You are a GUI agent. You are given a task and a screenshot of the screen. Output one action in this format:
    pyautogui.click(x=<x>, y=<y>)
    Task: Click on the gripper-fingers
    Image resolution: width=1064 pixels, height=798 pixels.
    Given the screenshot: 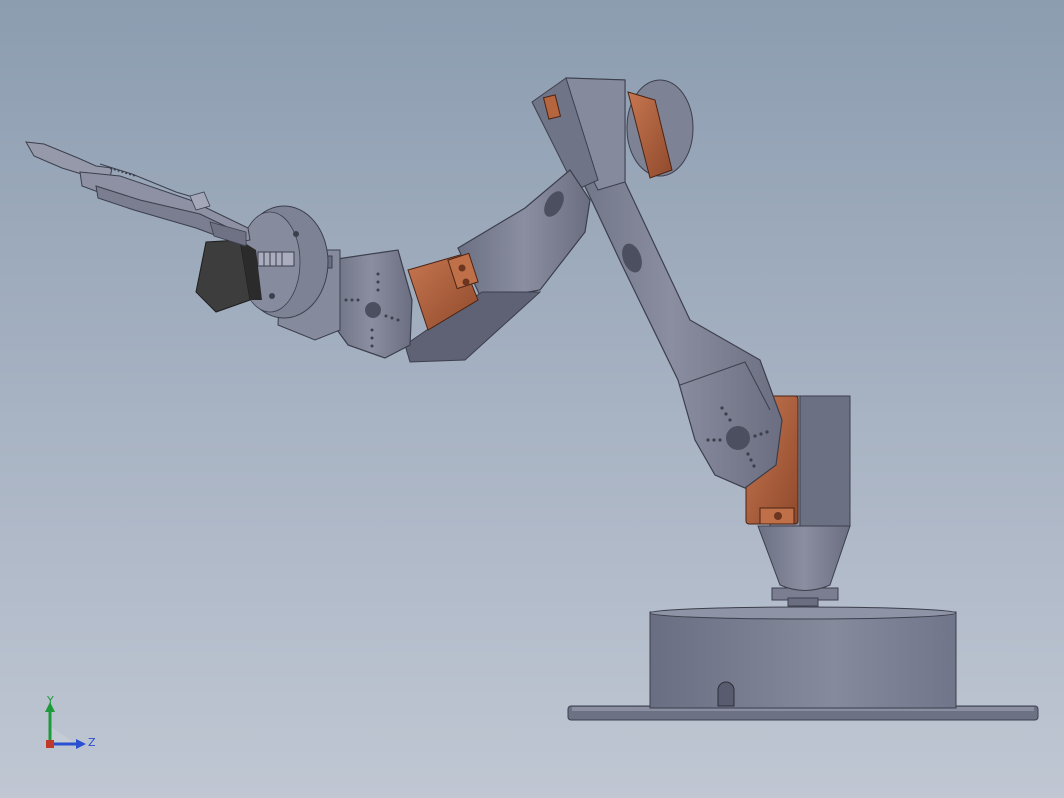 What is the action you would take?
    pyautogui.click(x=138, y=194)
    